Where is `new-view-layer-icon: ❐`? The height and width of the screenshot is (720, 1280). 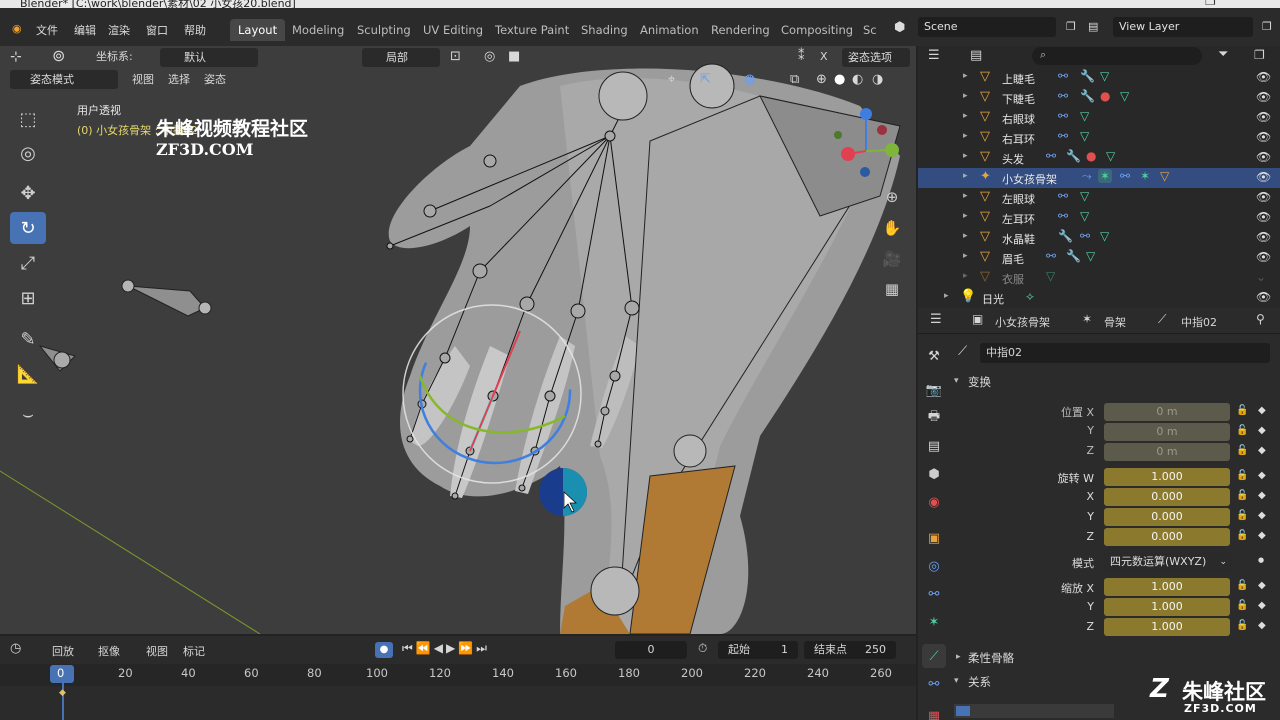
new-view-layer-icon: ❐ is located at coordinates (1267, 26).